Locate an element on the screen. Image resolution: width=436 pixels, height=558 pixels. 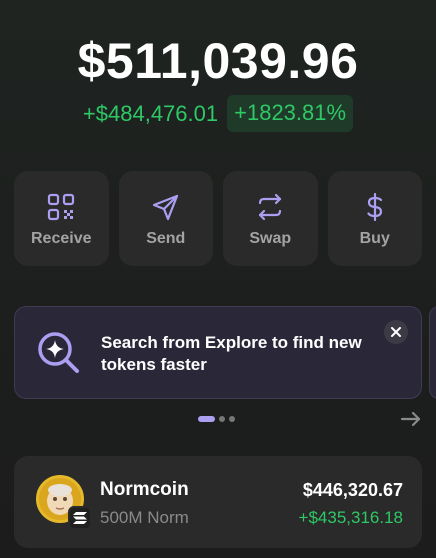
buy-label: Buy is located at coordinates (374, 238).